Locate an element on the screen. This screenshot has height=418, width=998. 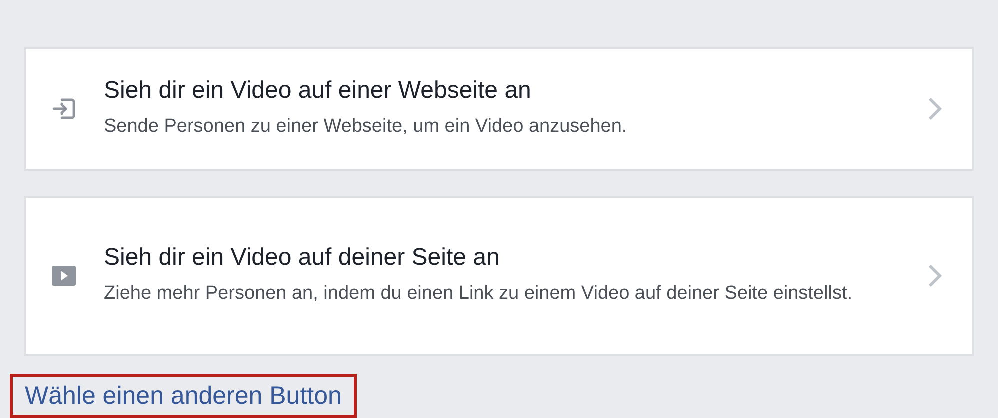
choose-other-button-link: Wähle einen anderen Button is located at coordinates (183, 396).